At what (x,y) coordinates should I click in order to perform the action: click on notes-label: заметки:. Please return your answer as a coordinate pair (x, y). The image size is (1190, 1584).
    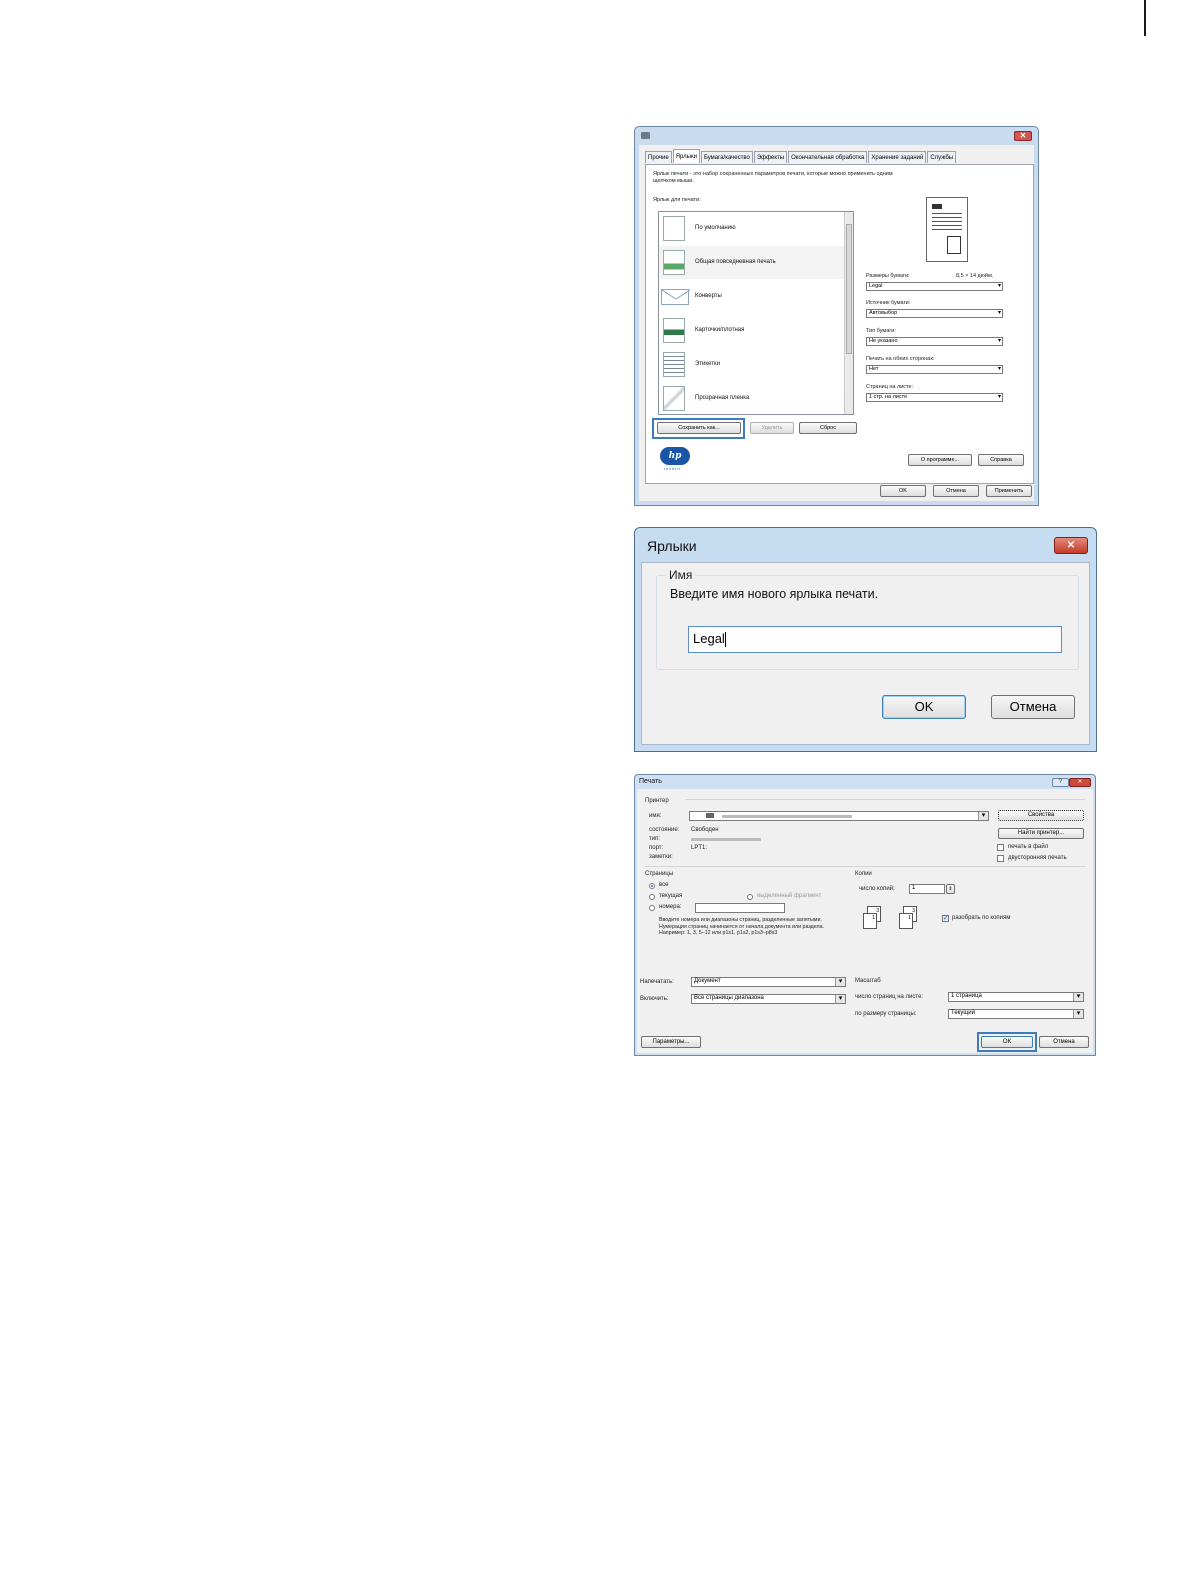
    Looking at the image, I should click on (661, 857).